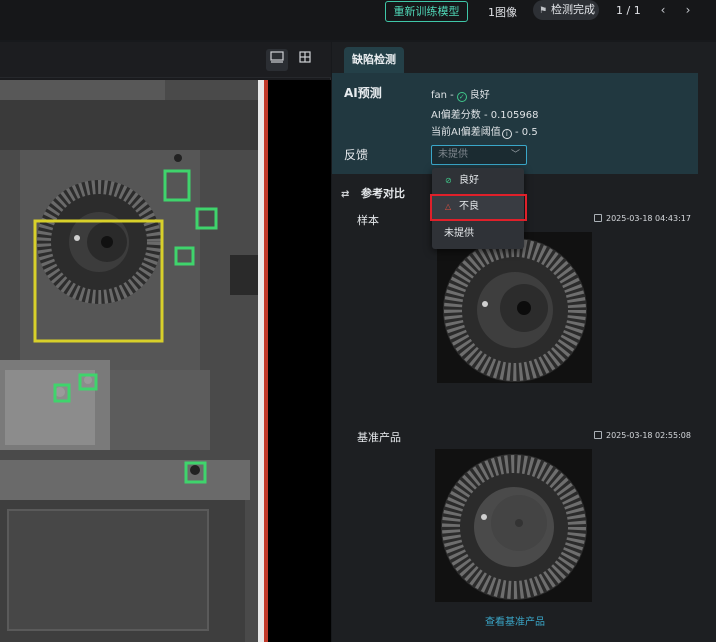 The image size is (716, 642). Describe the element at coordinates (688, 10) in the screenshot. I see `chevron-right-icon: ›` at that location.